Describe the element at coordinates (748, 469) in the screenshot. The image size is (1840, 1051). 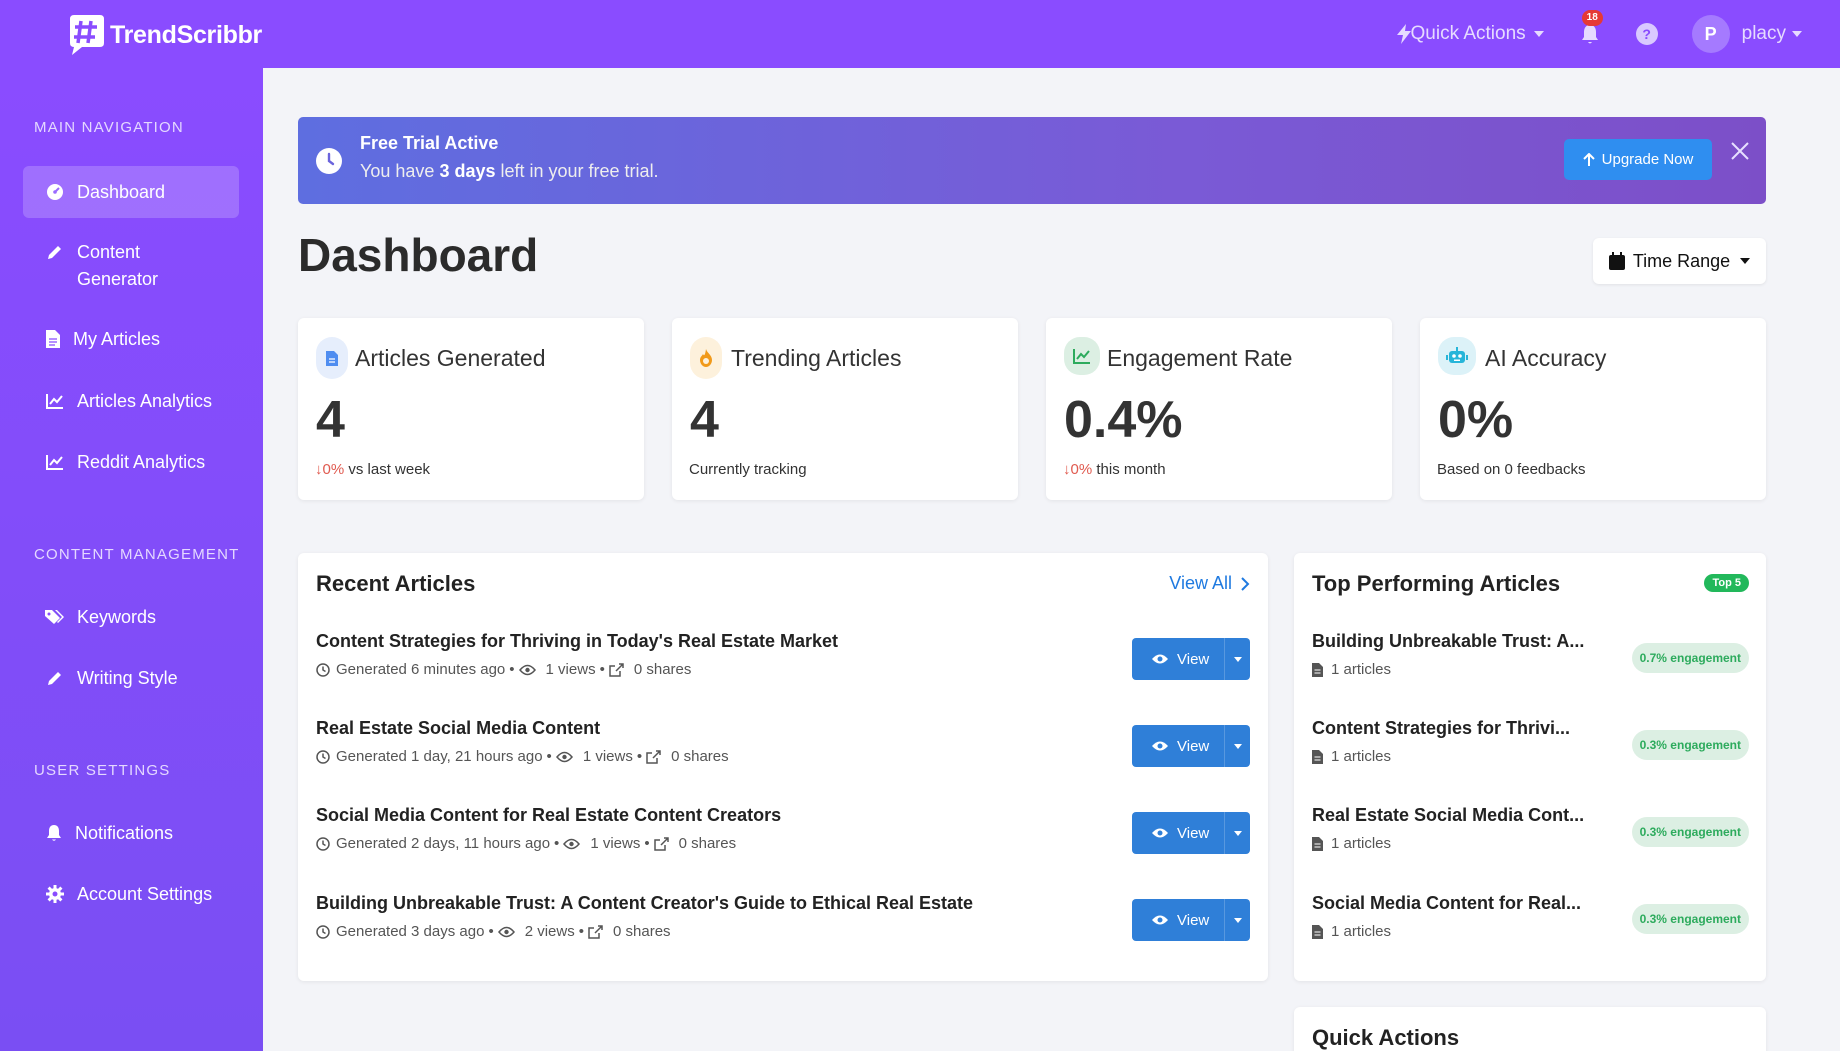
I see `stat-subtext: Currently tracking` at that location.